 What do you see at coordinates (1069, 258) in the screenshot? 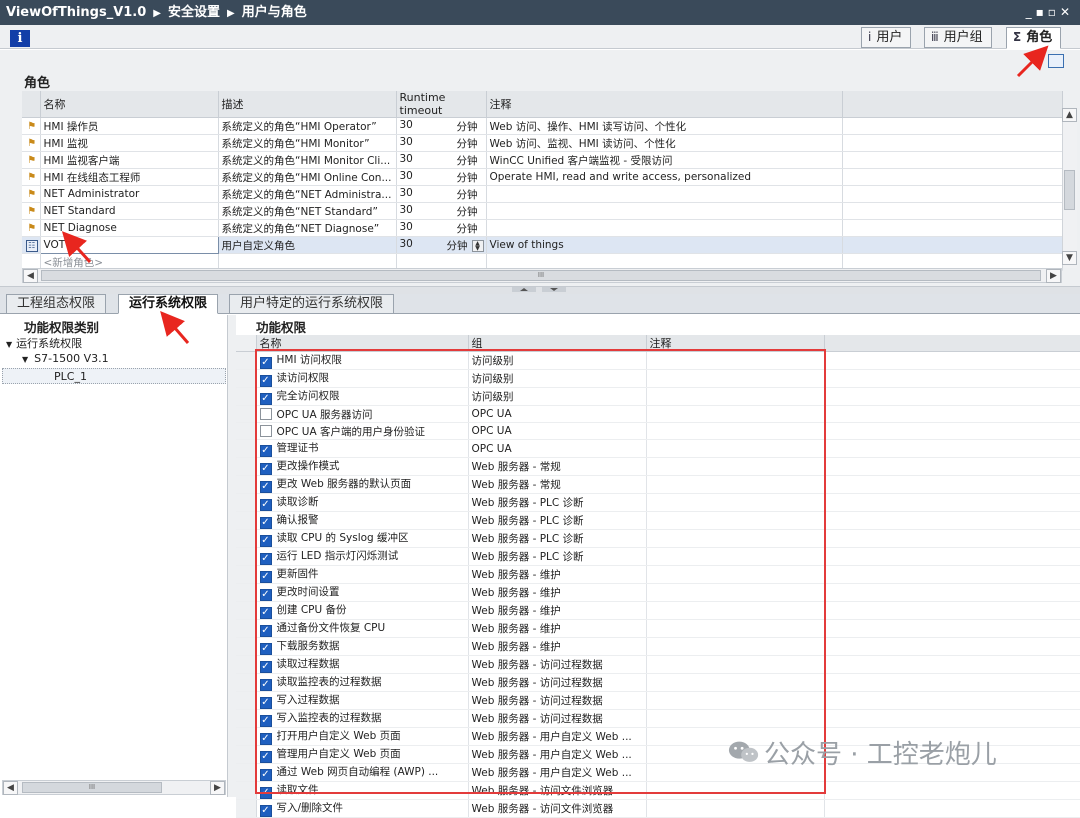
I see `scroll-down-icon: ▼` at bounding box center [1069, 258].